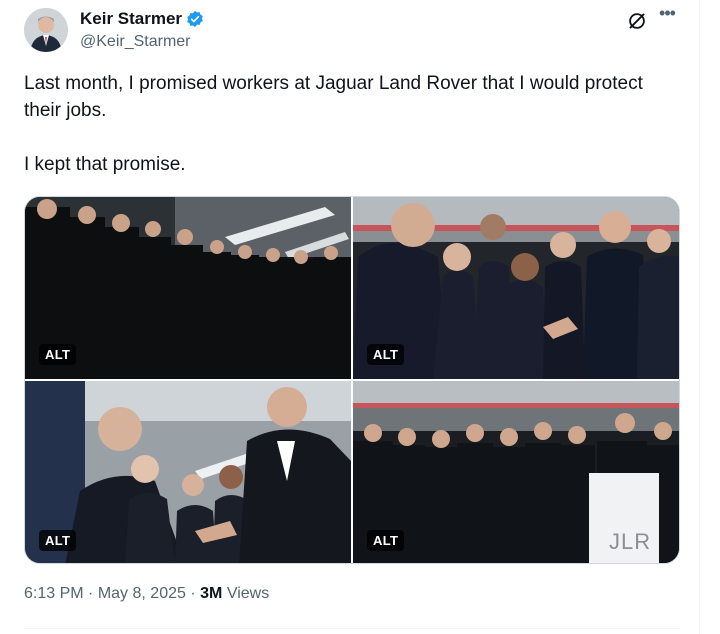  I want to click on verified-badge-icon, so click(195, 19).